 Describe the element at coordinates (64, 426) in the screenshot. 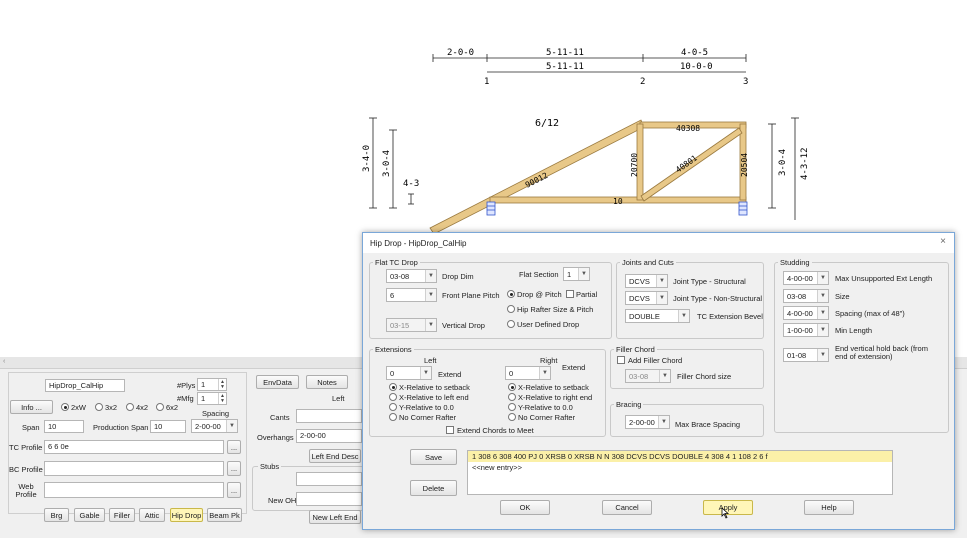

I see `span-field: 10` at that location.